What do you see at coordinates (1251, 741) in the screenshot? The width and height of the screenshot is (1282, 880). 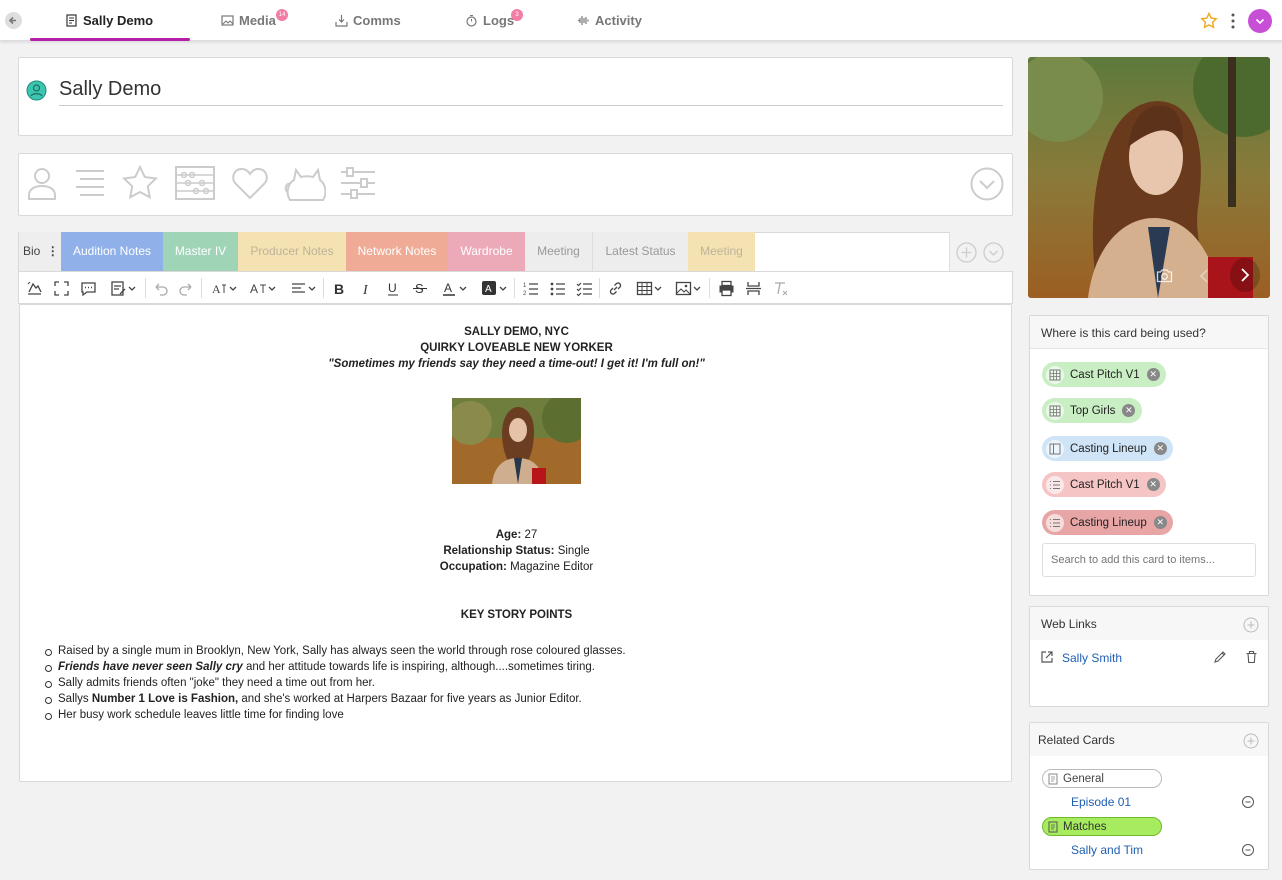 I see `add-related-card-icon` at bounding box center [1251, 741].